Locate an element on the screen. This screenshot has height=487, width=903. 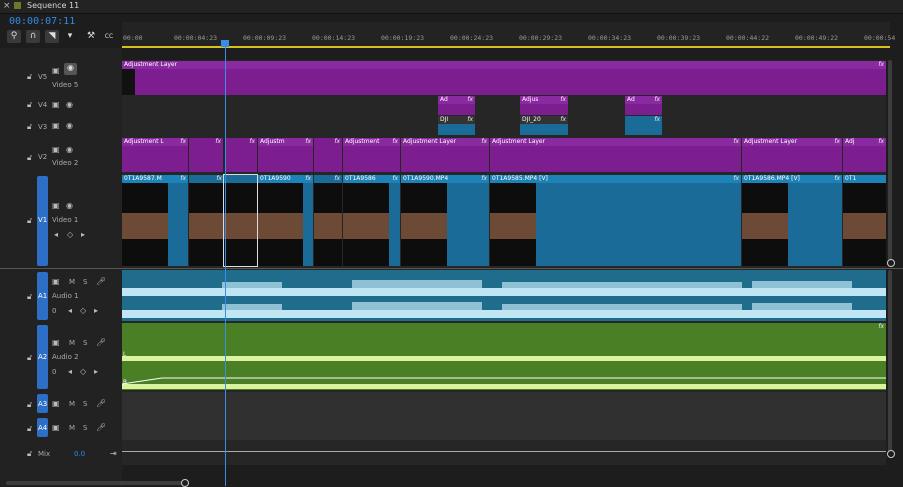
timeline-settings-icon: ⚒ is located at coordinates (91, 36).